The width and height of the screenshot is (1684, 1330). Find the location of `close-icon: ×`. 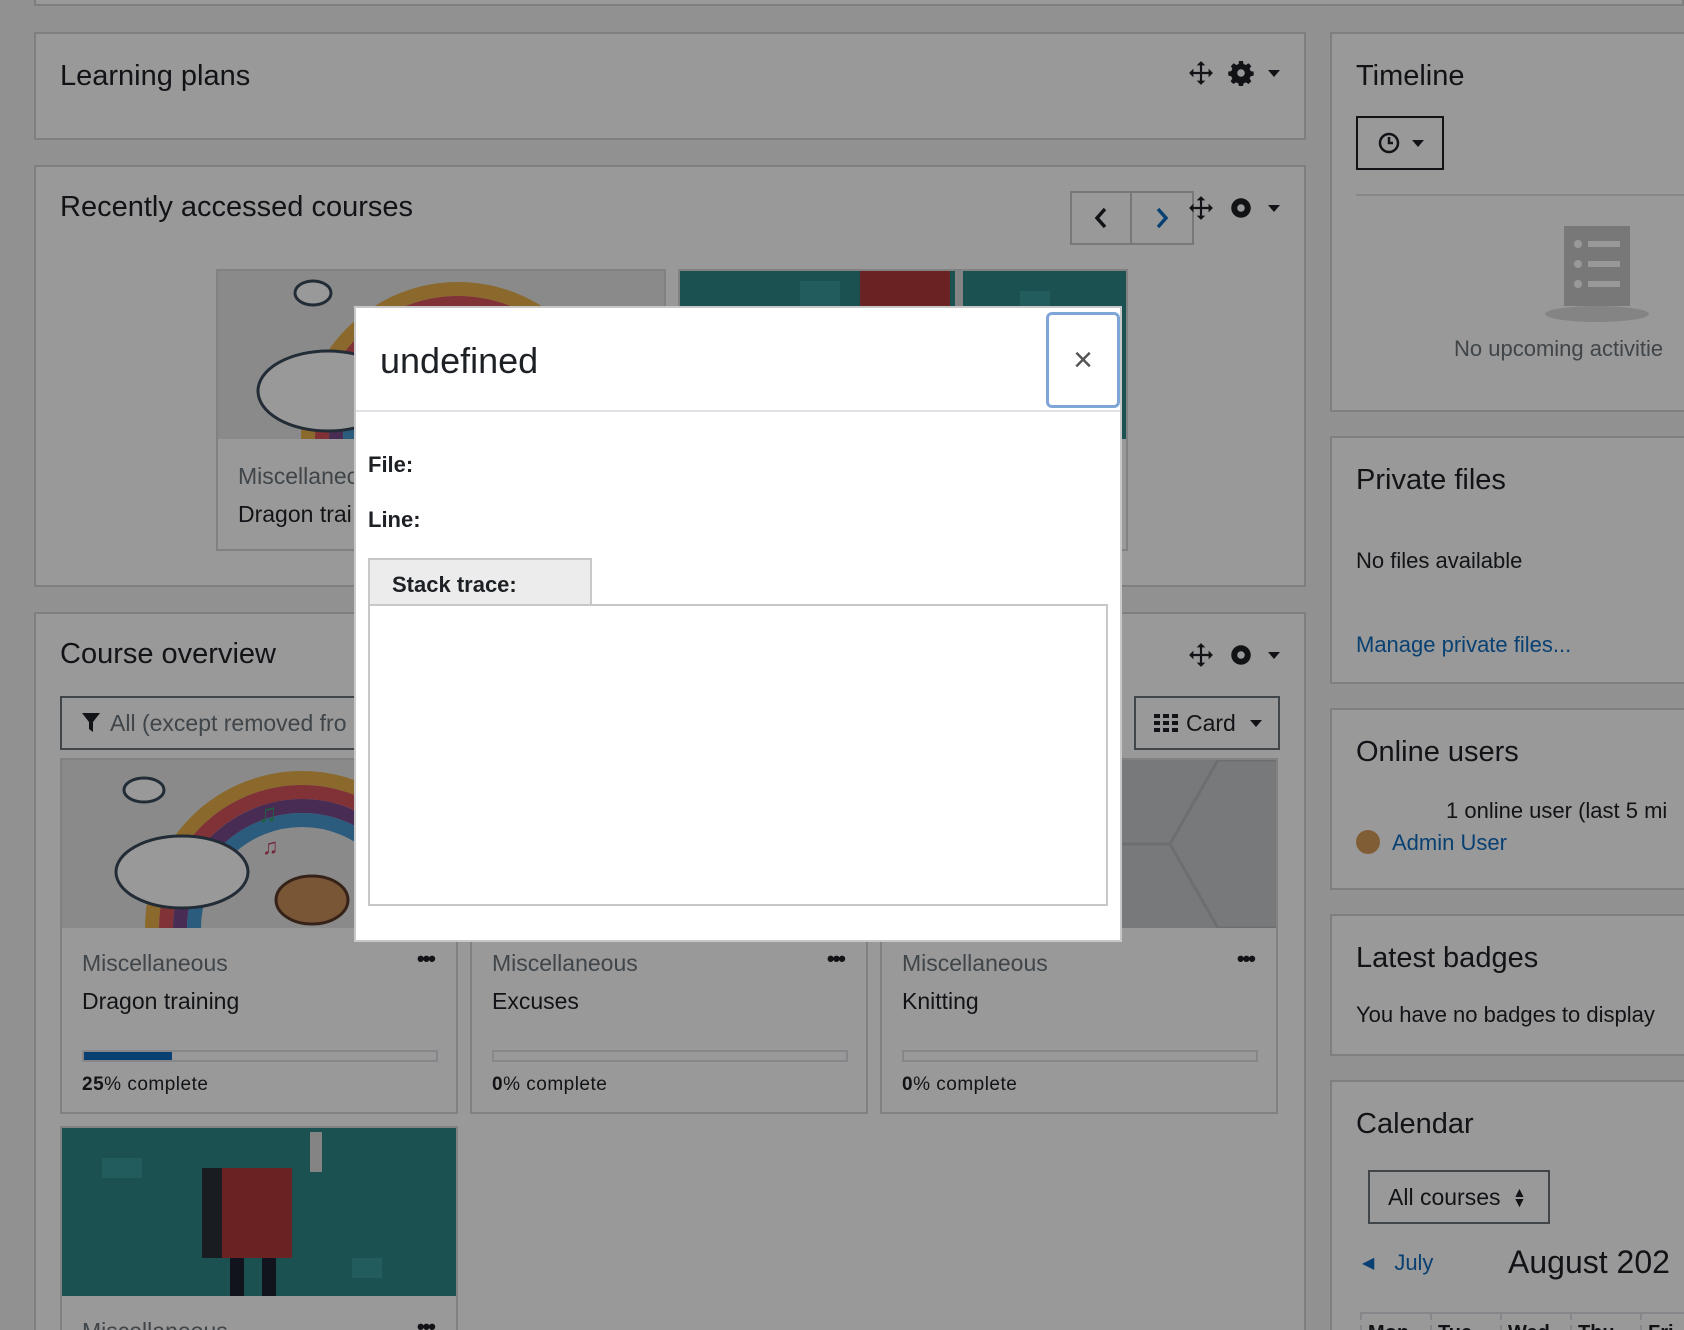

close-icon: × is located at coordinates (1083, 359).